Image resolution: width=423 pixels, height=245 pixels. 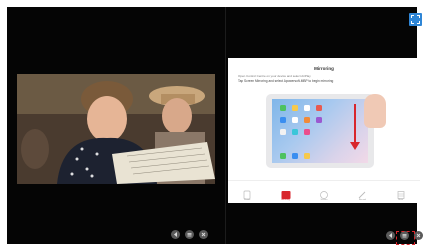 I want to click on tab-label: Mirroring, so click(x=285, y=200).